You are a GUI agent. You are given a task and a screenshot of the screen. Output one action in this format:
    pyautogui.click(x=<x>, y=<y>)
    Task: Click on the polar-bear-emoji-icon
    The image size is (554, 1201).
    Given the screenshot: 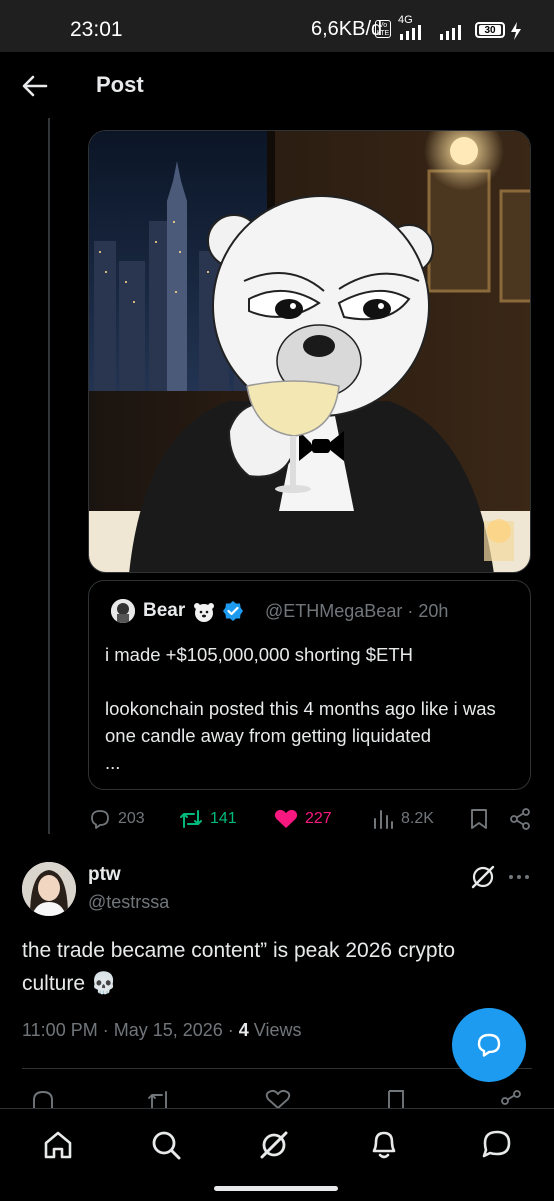 What is the action you would take?
    pyautogui.click(x=204, y=612)
    